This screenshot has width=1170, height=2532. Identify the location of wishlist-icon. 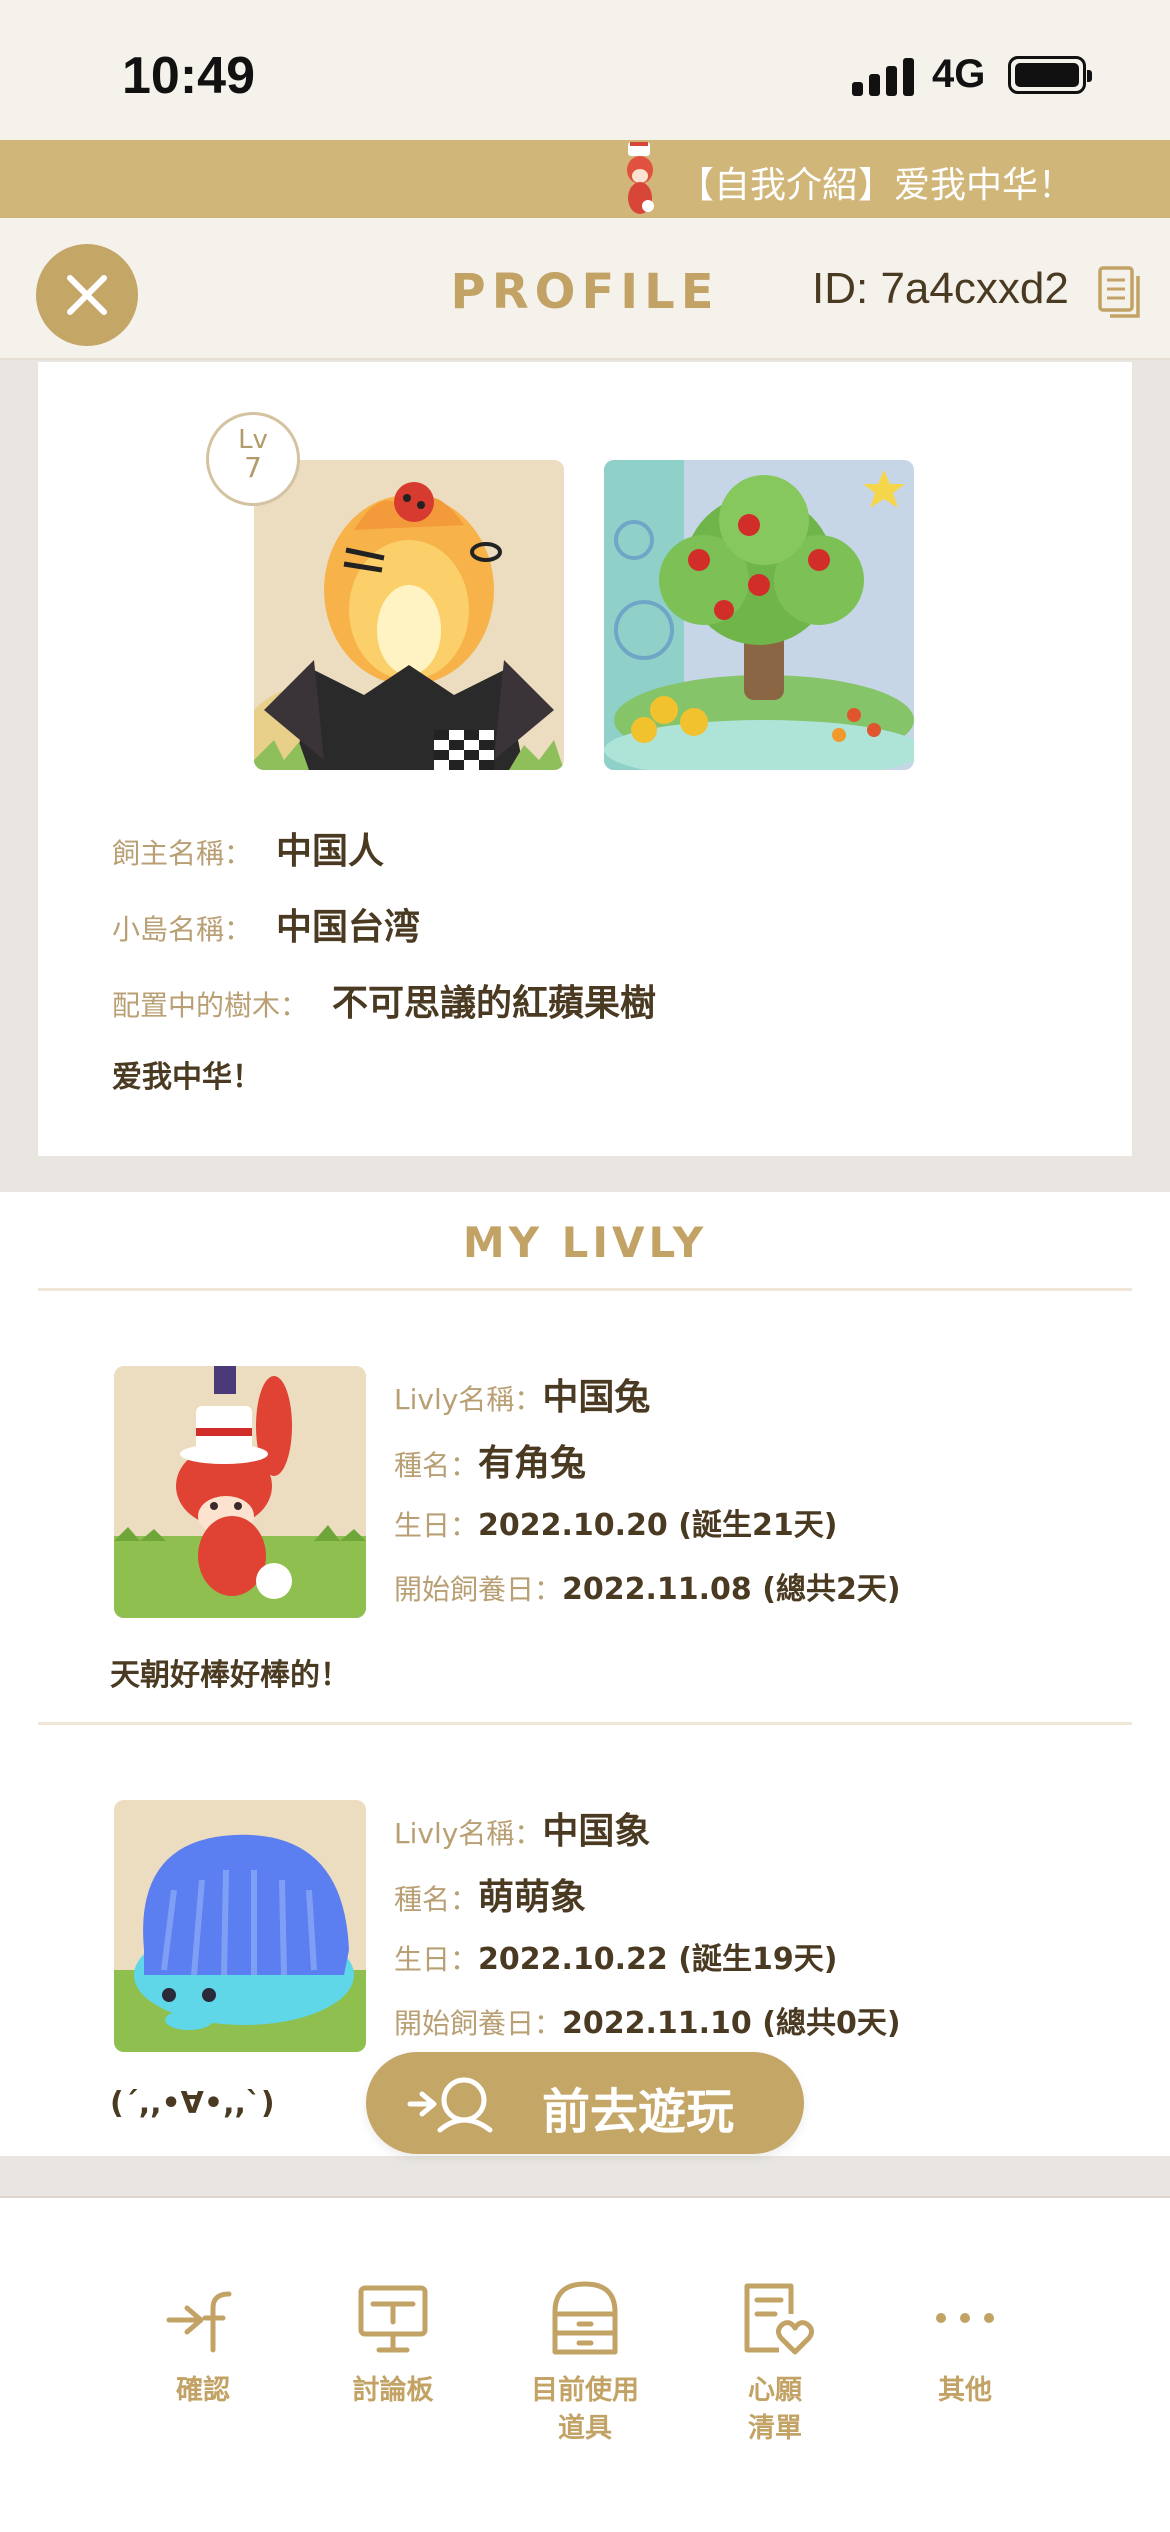
(779, 2319).